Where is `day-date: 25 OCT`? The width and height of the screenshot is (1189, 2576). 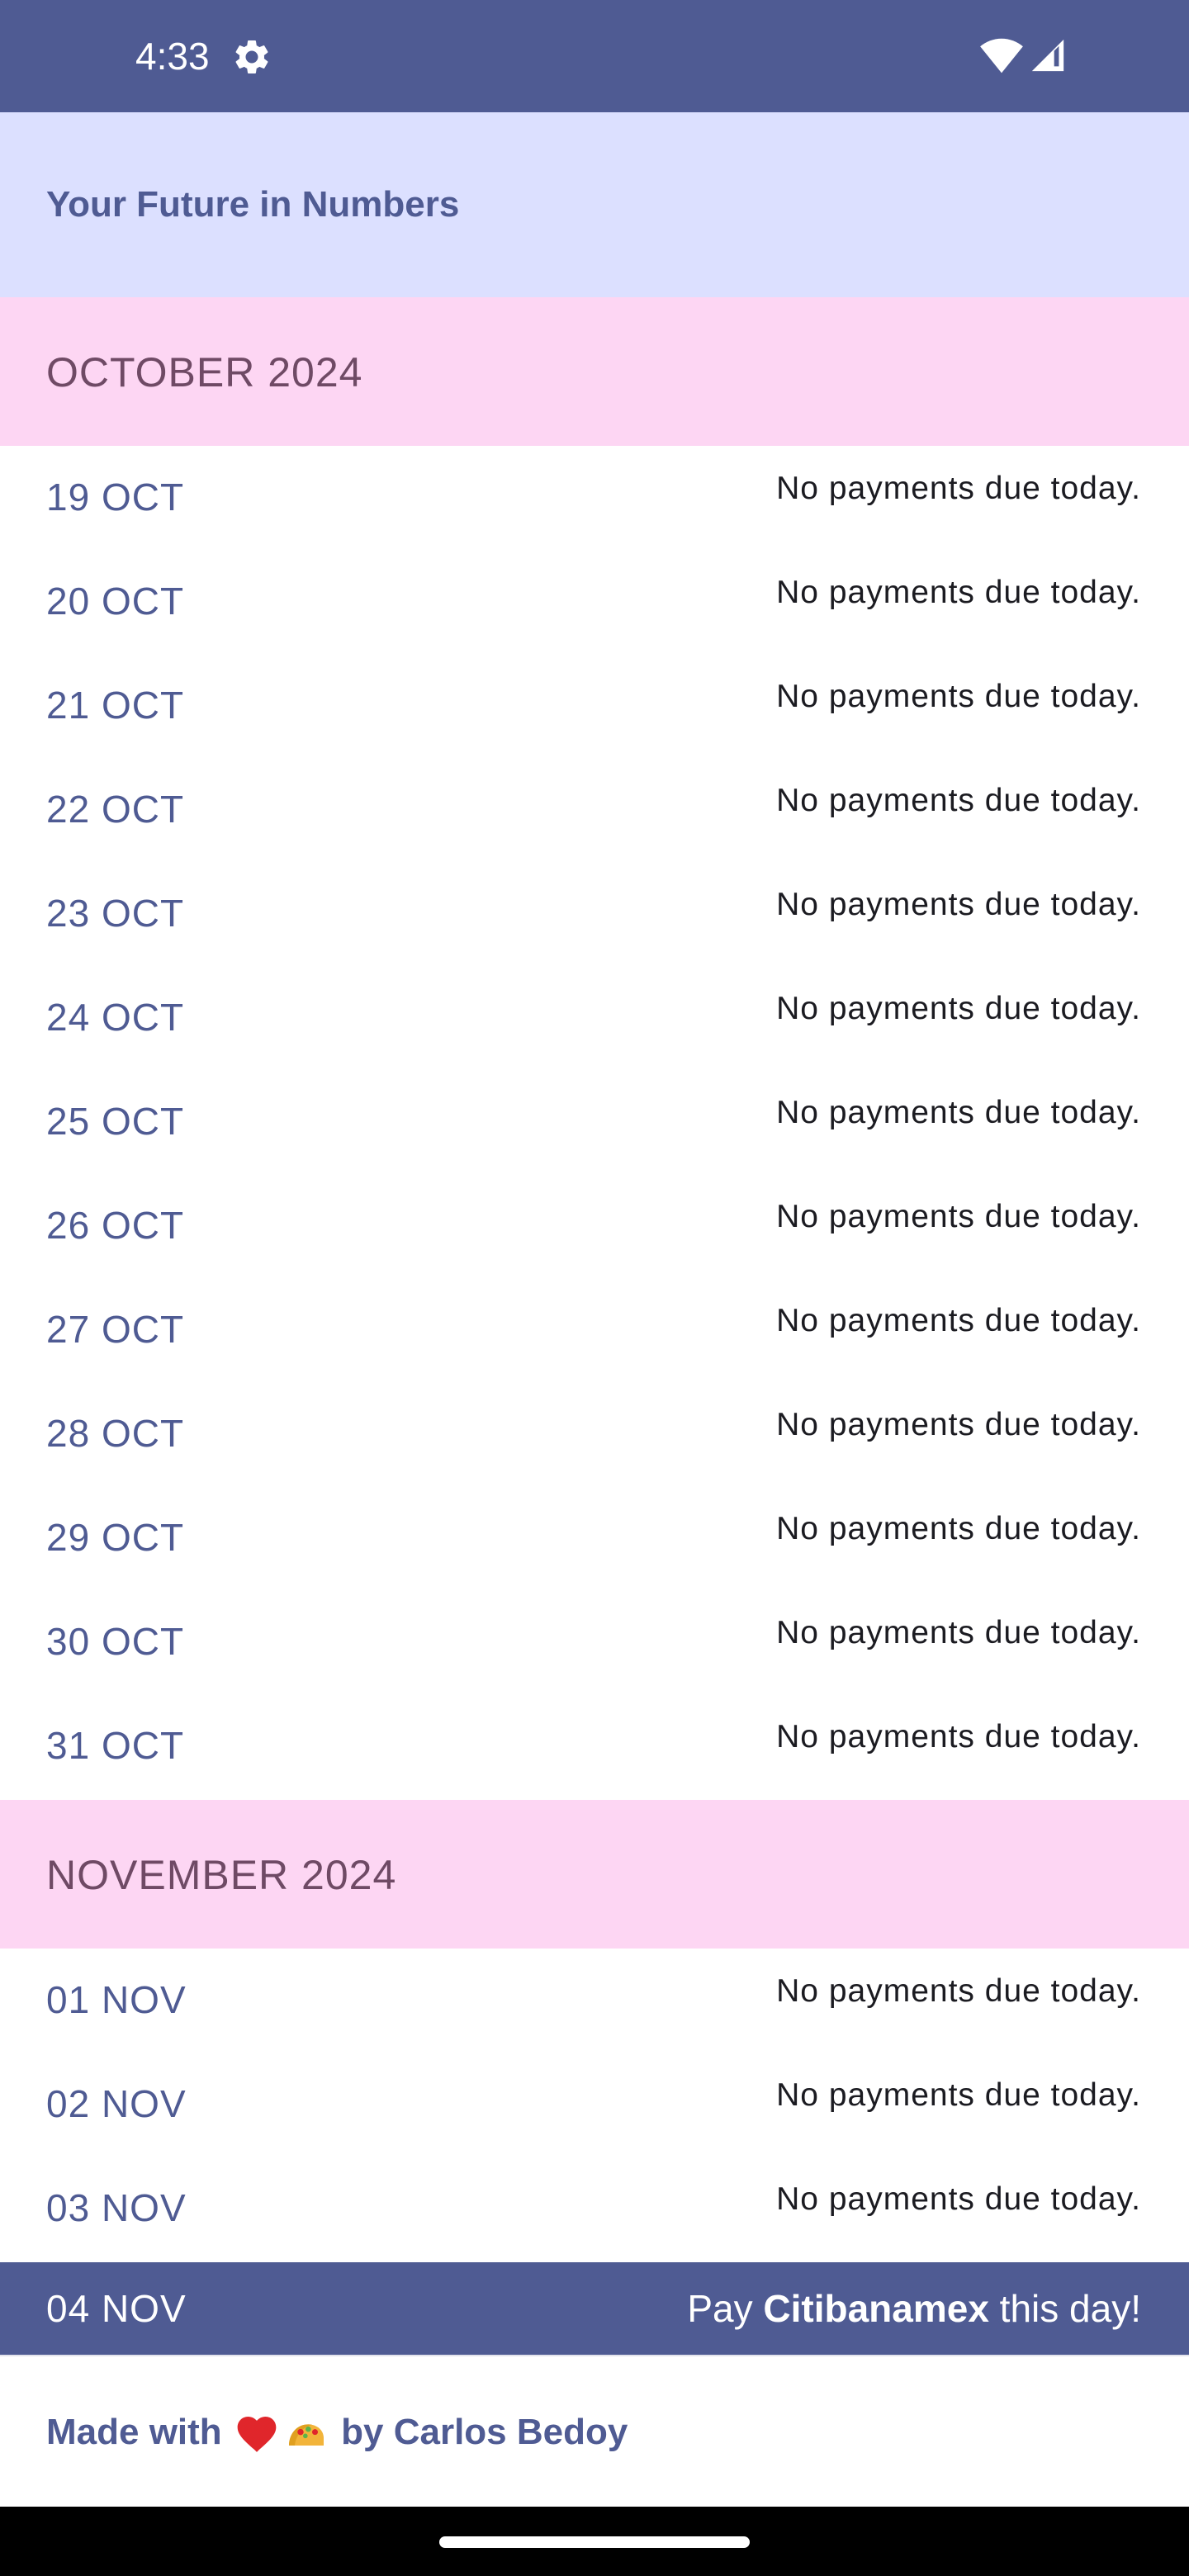 day-date: 25 OCT is located at coordinates (115, 1121).